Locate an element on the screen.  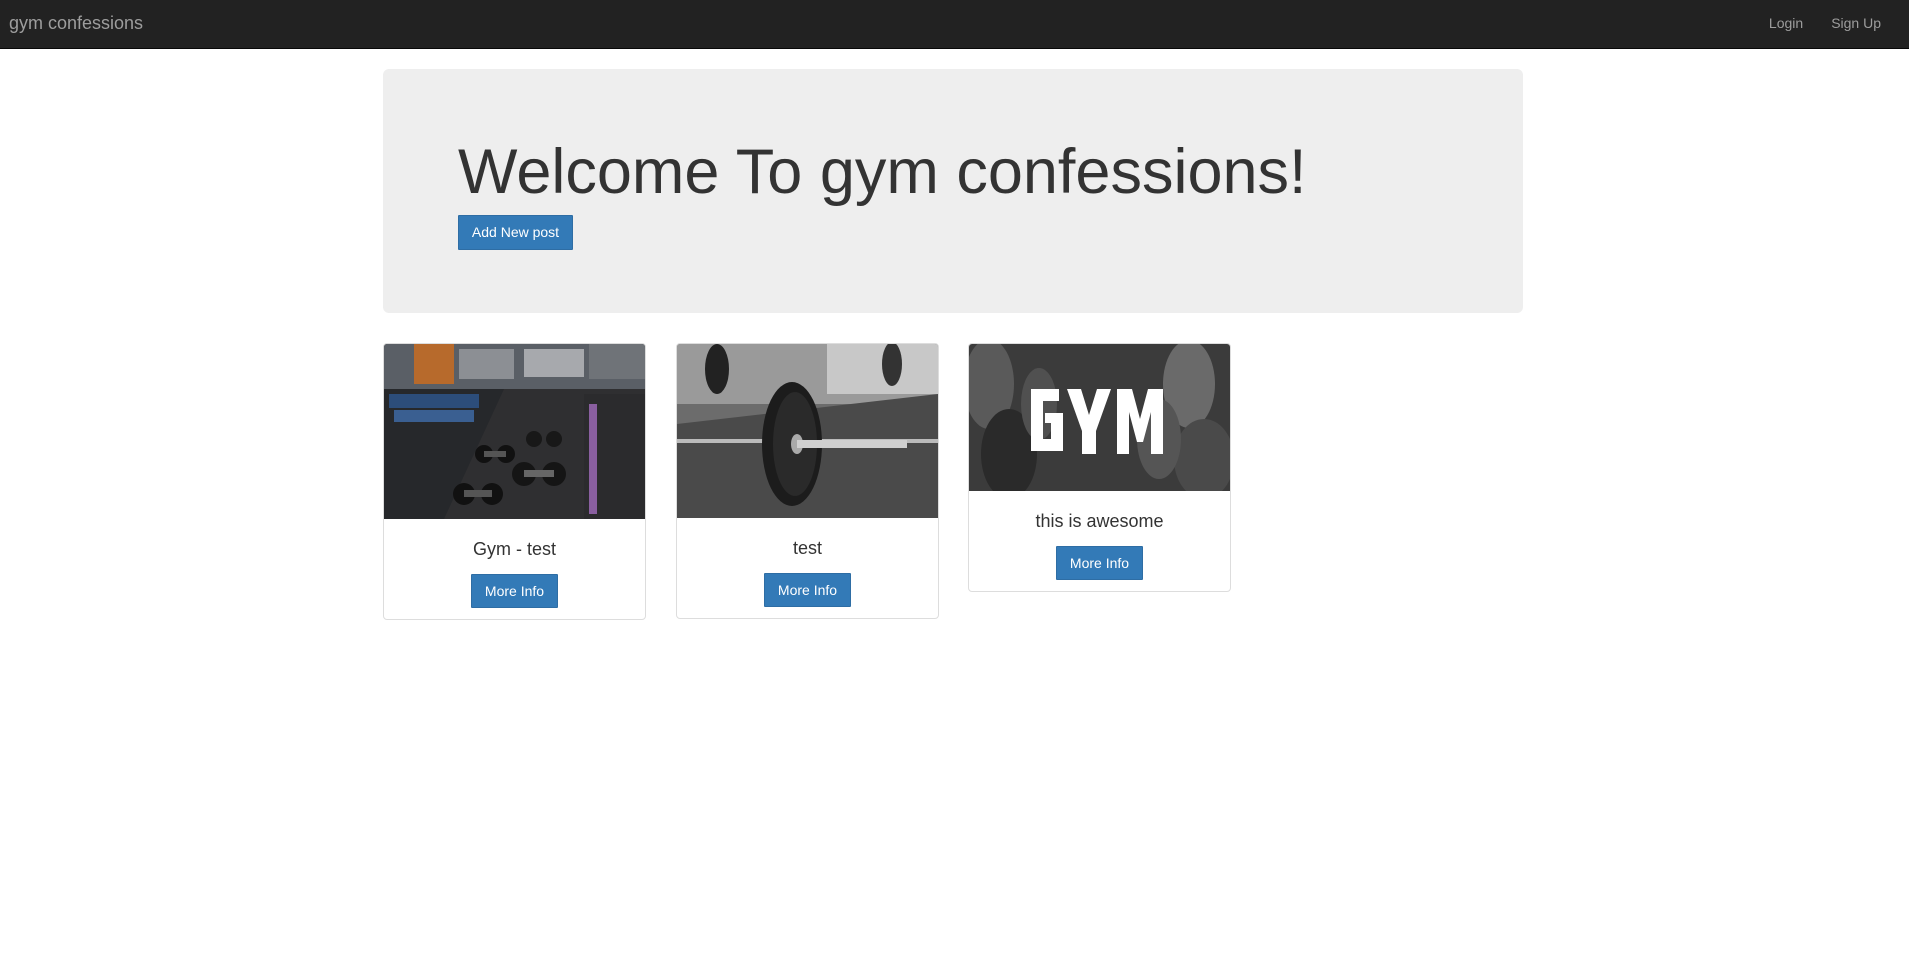
post-card: this is awesome More Info is located at coordinates (1099, 467).